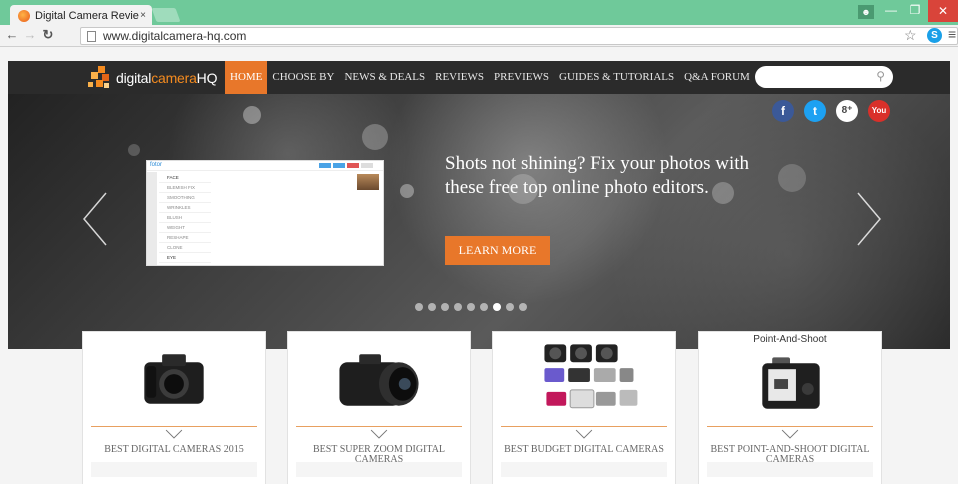  What do you see at coordinates (791, 383) in the screenshot?
I see `point-and-shoot-camera-image` at bounding box center [791, 383].